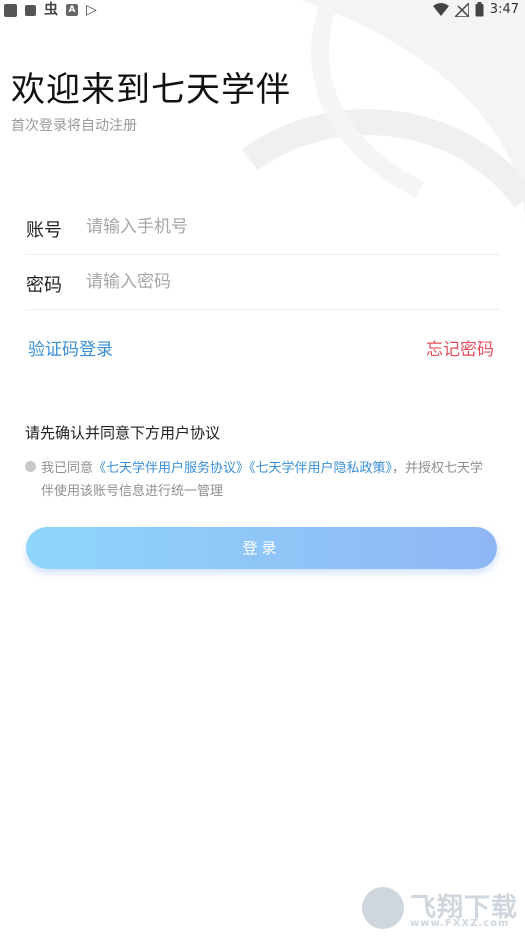 This screenshot has width=525, height=943. What do you see at coordinates (286, 227) in the screenshot?
I see `phone-input` at bounding box center [286, 227].